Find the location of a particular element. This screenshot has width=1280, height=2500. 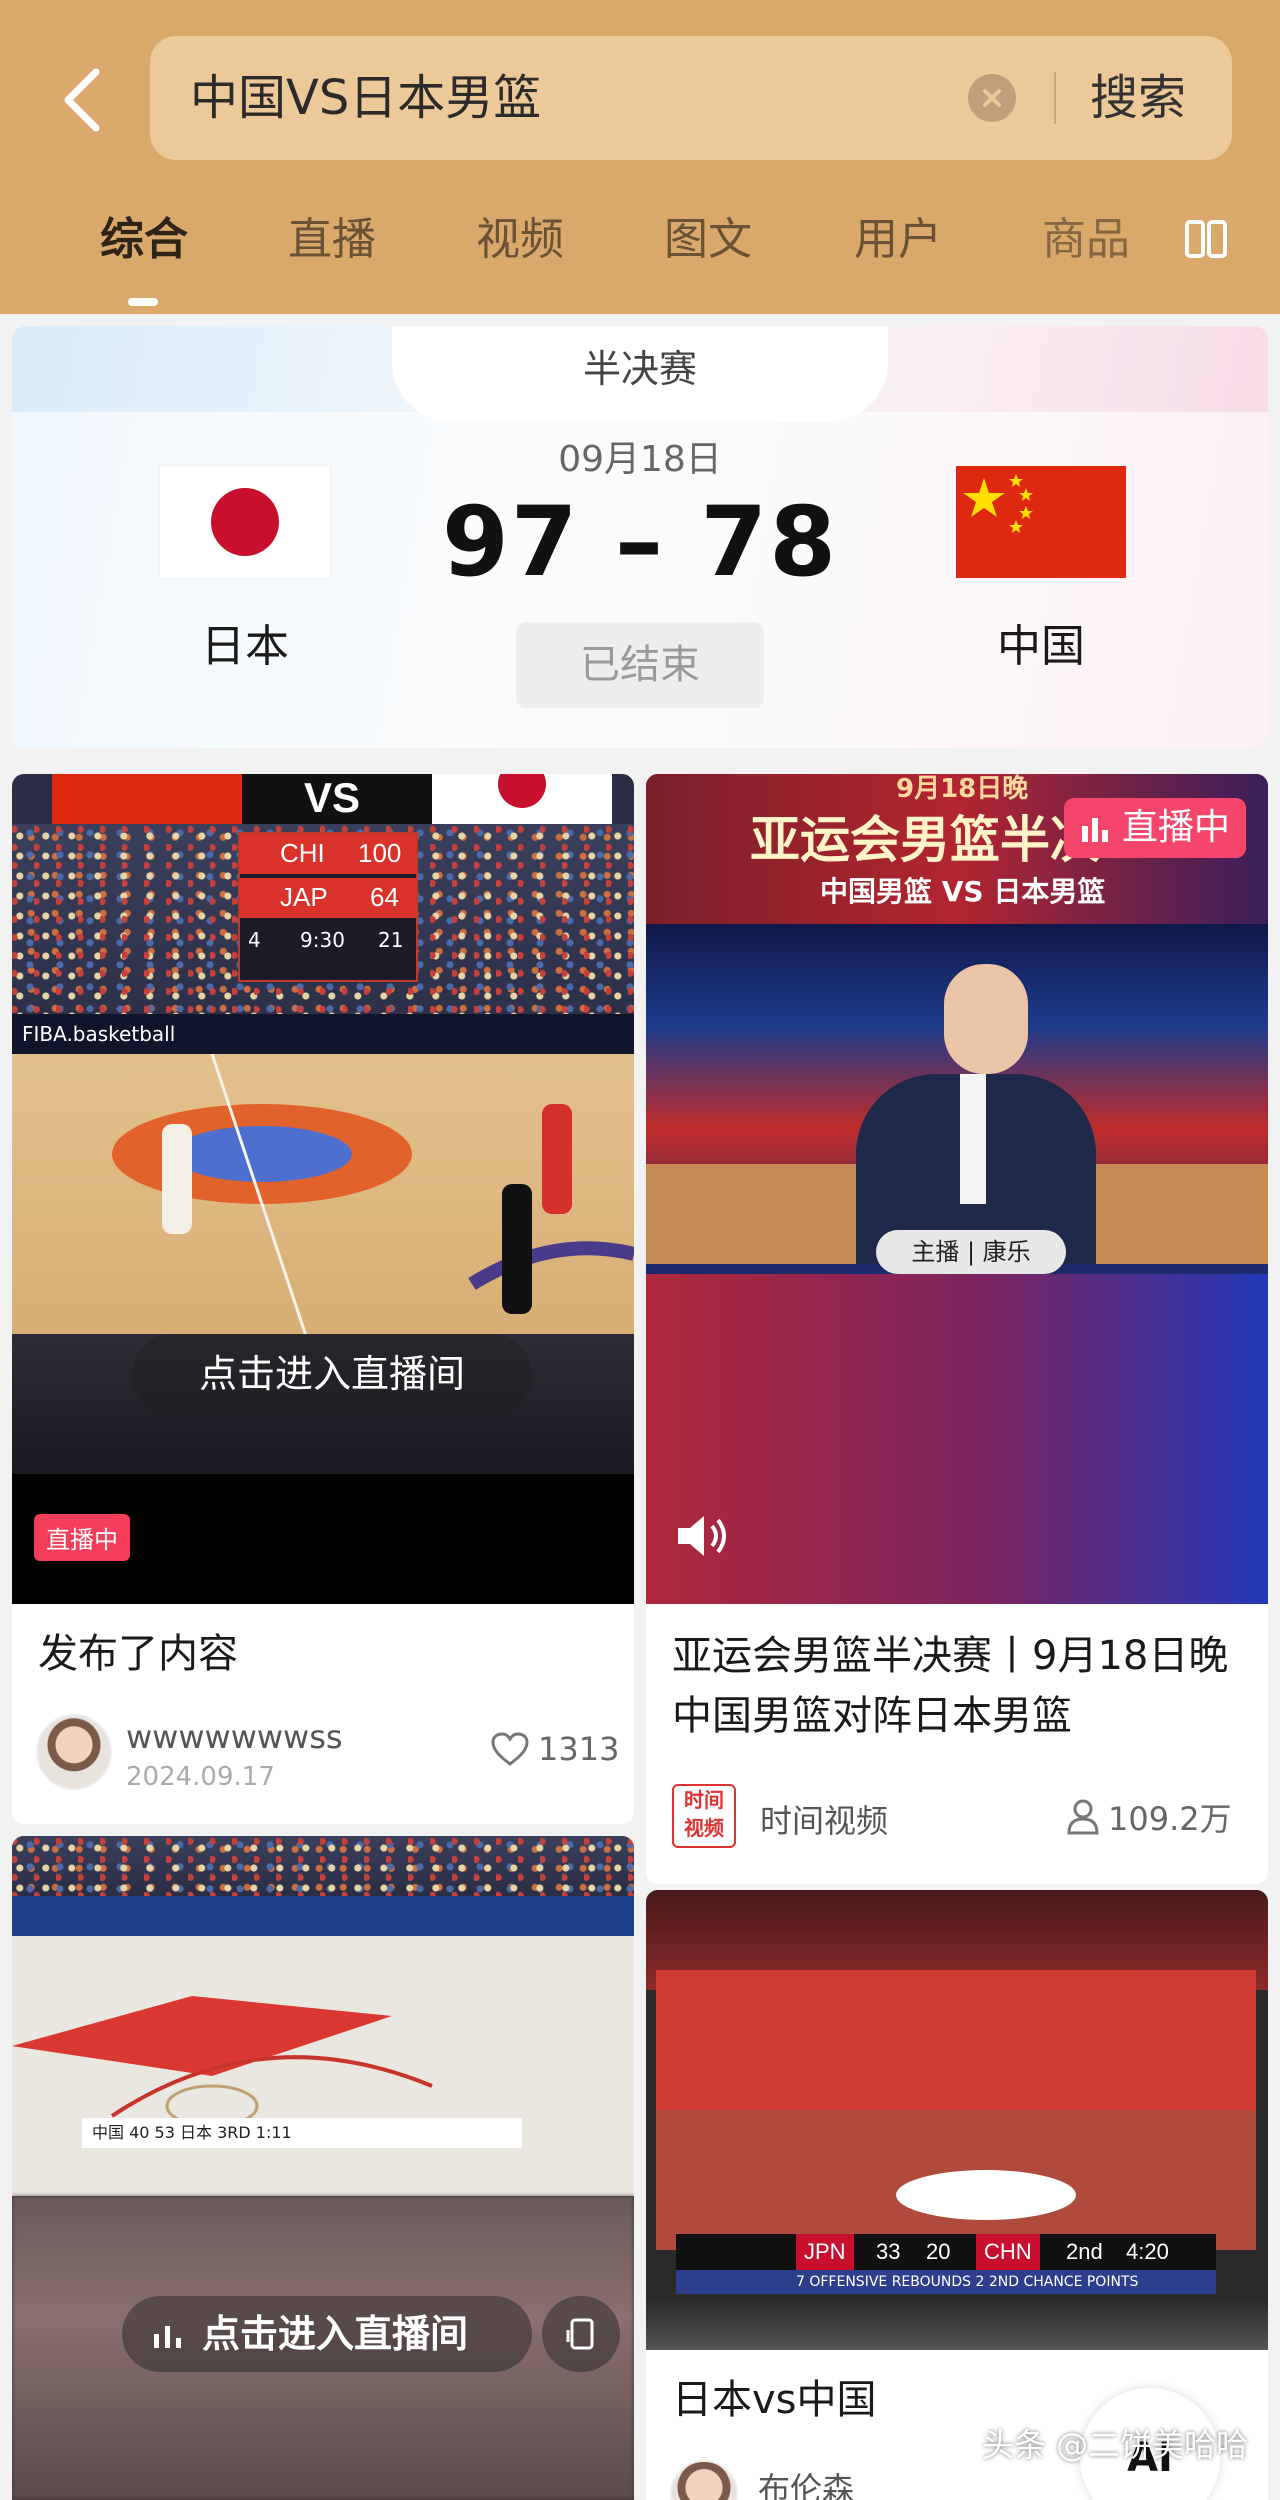

tv-stand is located at coordinates (957, 2325).